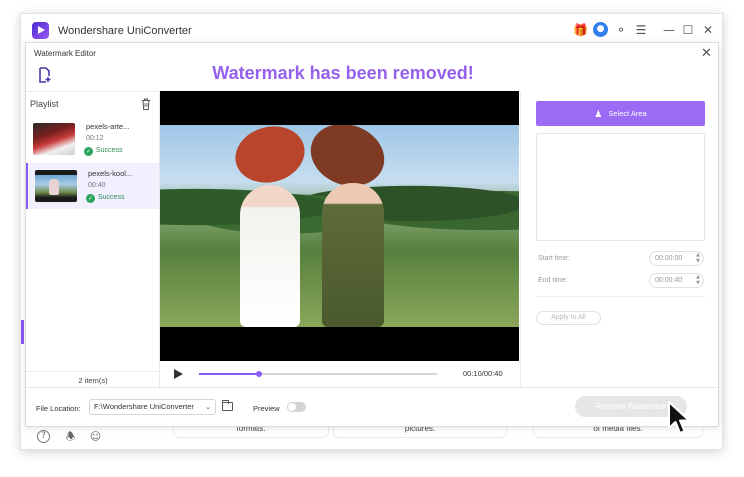 The width and height of the screenshot is (744, 477). Describe the element at coordinates (600, 29) in the screenshot. I see `user-avatar-icon: ●` at that location.